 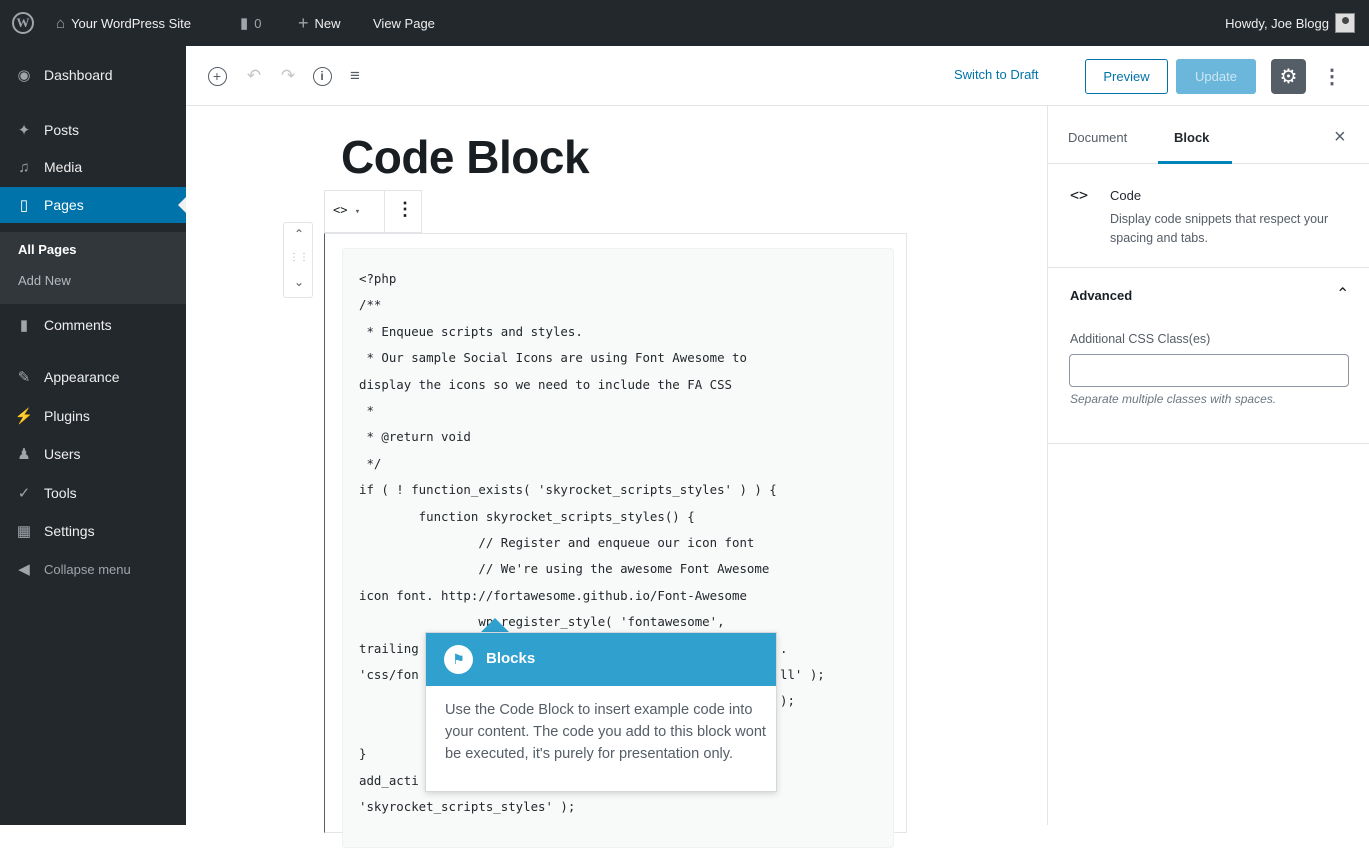 I want to click on redo-icon: ↷, so click(x=288, y=75).